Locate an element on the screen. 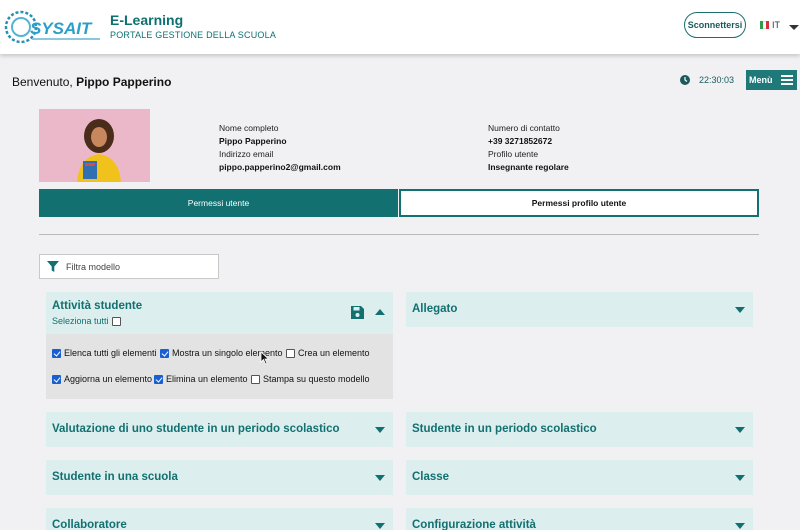 The width and height of the screenshot is (800, 530). panel-attivita-studente: Attività studente Seleziona tutti is located at coordinates (219, 313).